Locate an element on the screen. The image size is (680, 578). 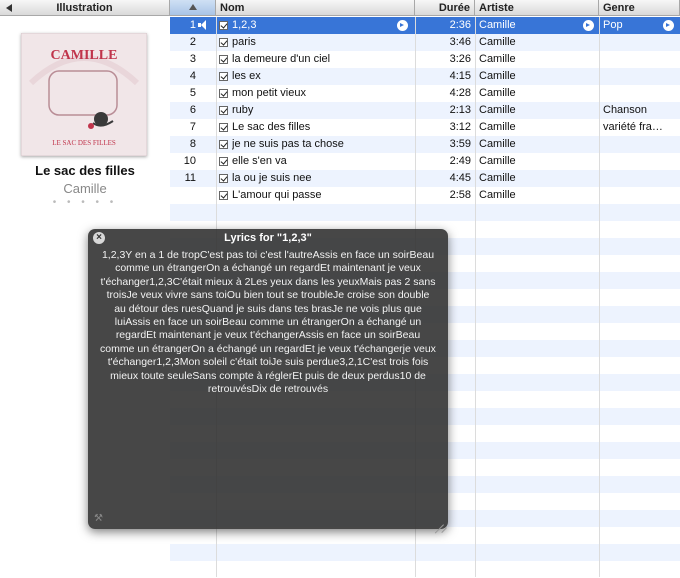
sort-column-header is located at coordinates (193, 8).